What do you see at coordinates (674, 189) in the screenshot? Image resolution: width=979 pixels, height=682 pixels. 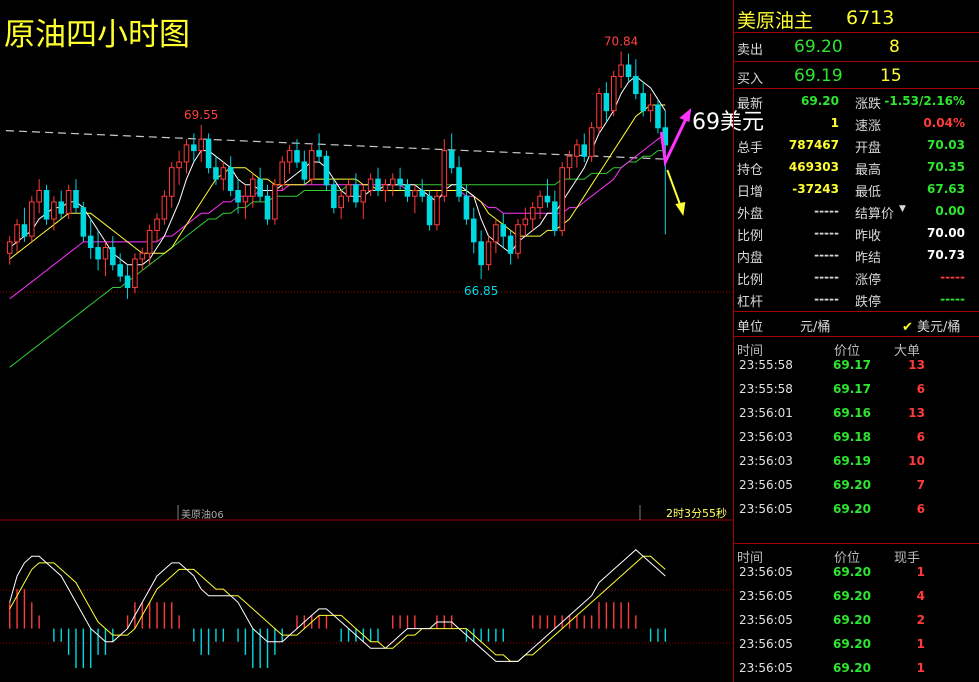 I see `down-arrow-icon` at bounding box center [674, 189].